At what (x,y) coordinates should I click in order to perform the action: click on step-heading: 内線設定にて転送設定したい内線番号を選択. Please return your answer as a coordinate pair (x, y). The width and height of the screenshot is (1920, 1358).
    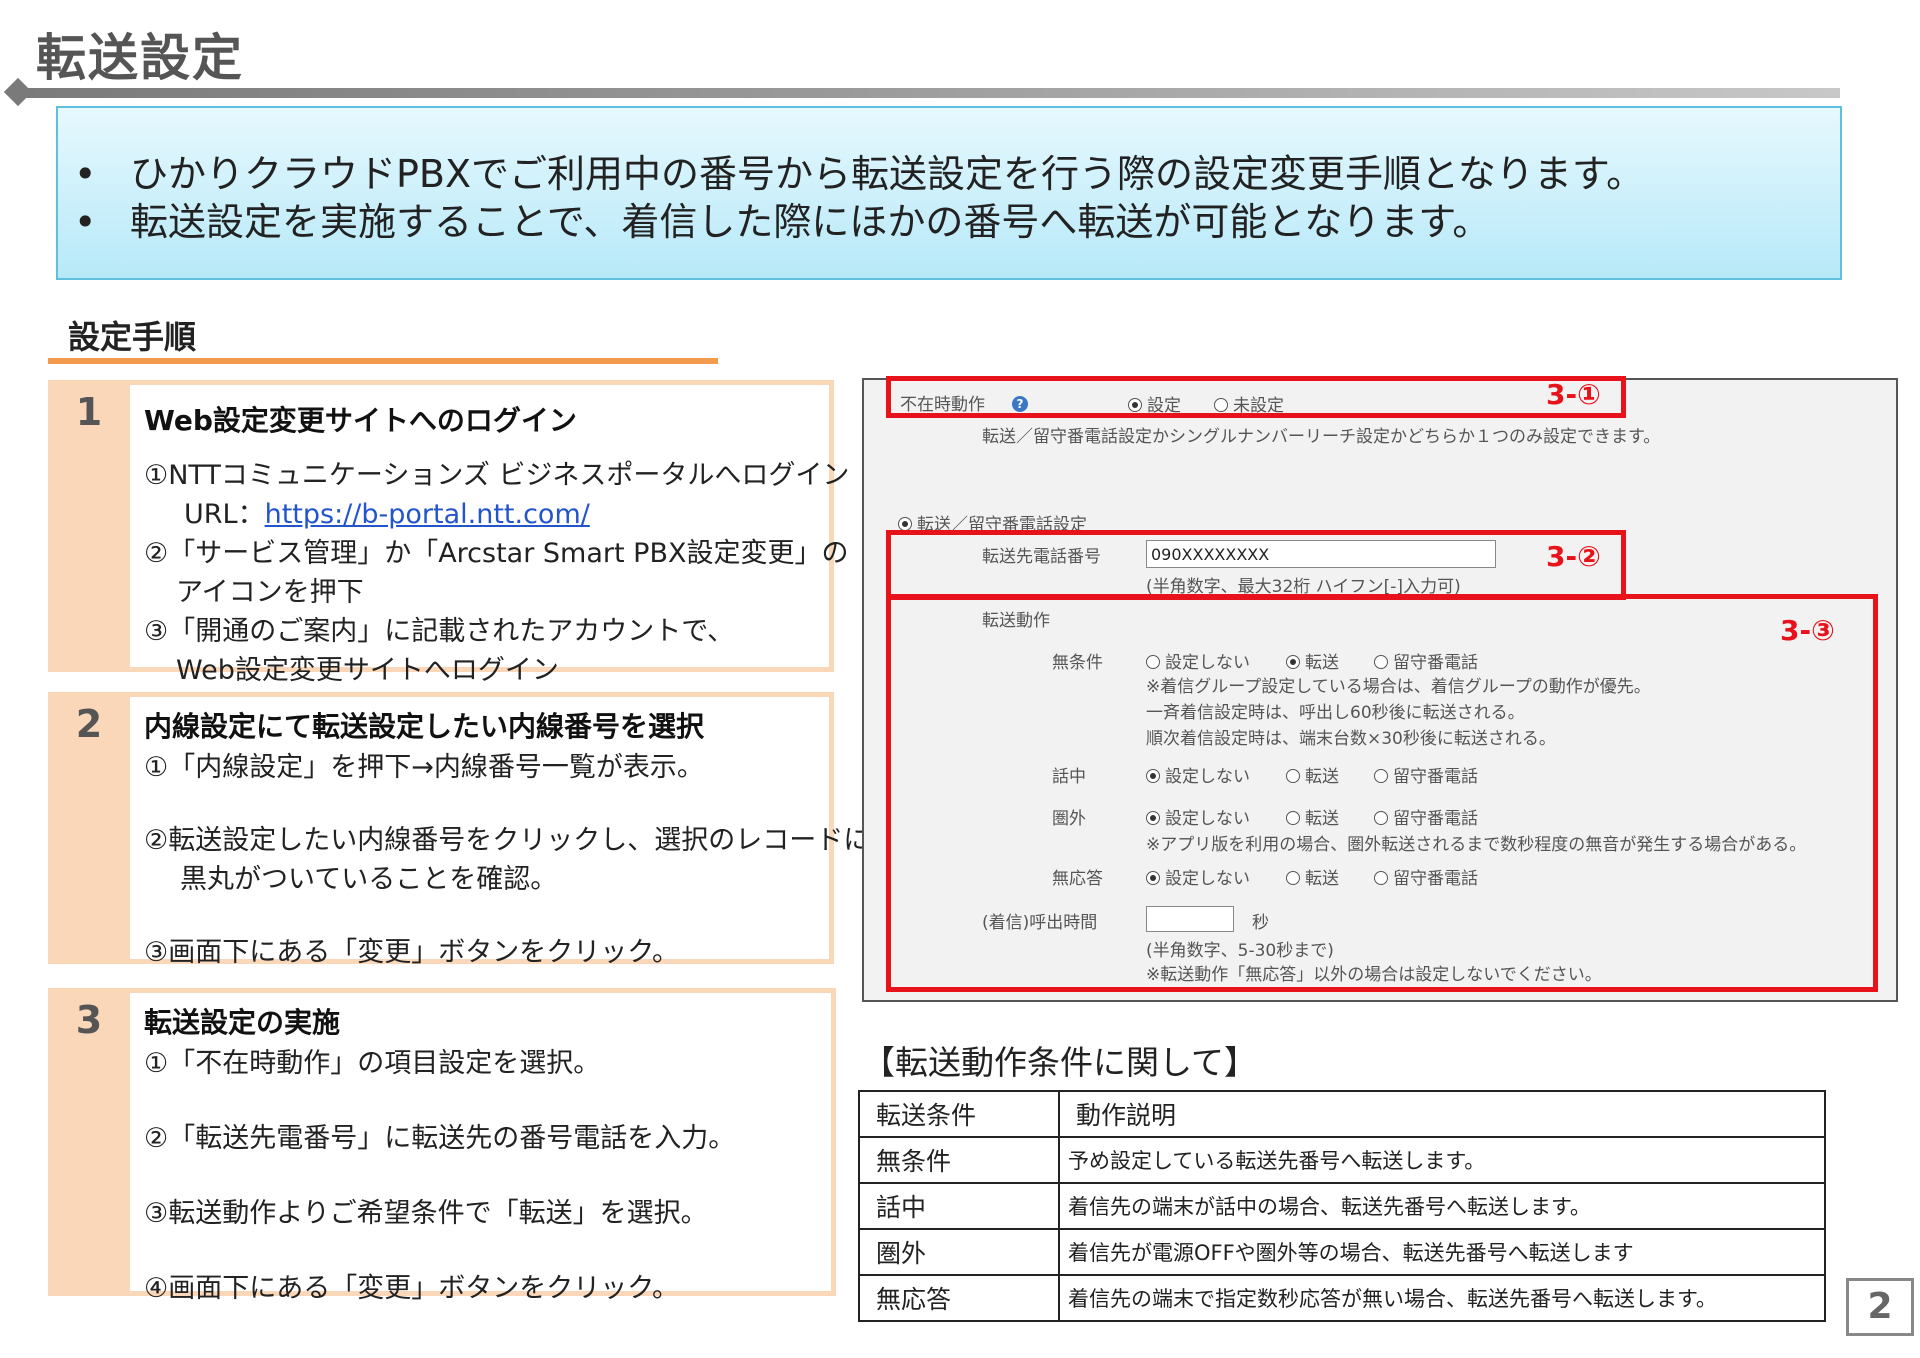
    Looking at the image, I should click on (424, 726).